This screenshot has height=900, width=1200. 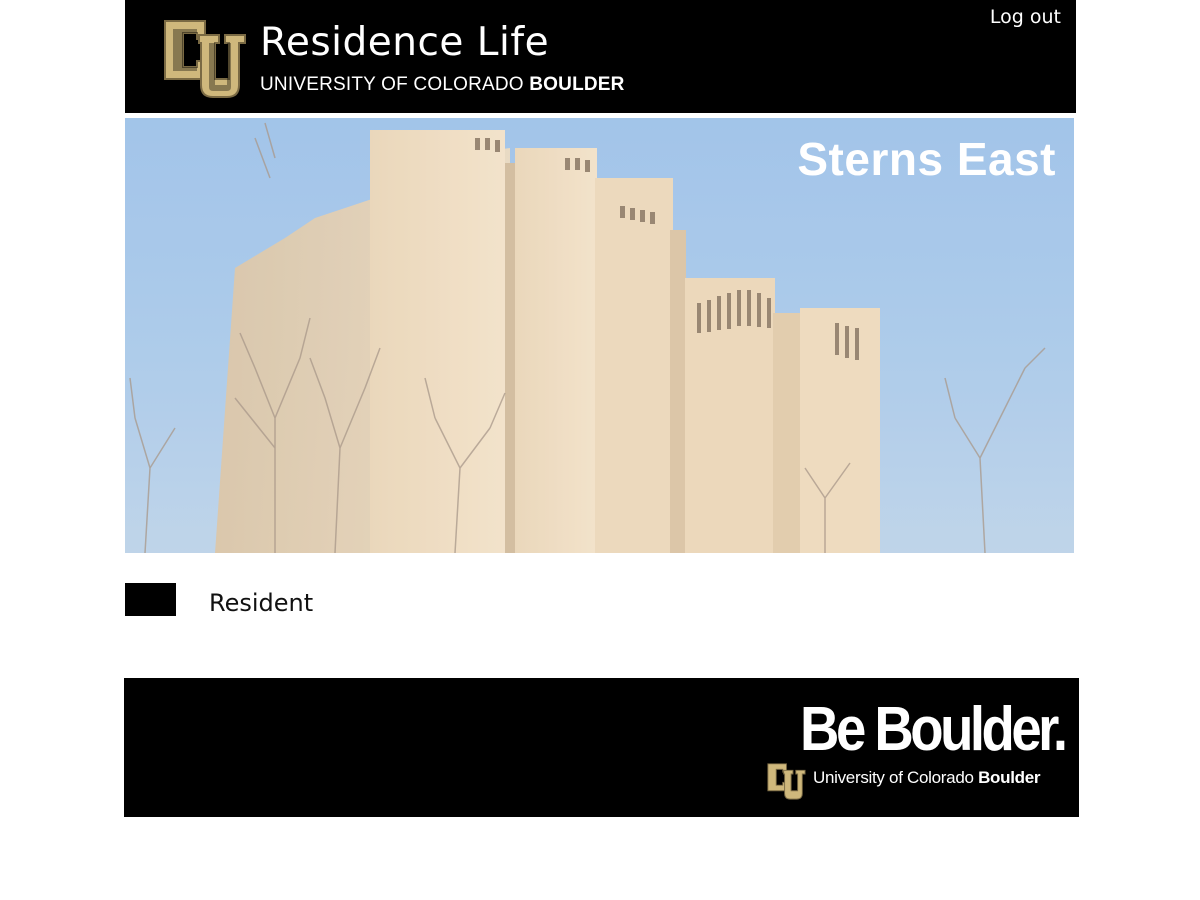 I want to click on footer-university-bold: Boulder, so click(x=1009, y=777).